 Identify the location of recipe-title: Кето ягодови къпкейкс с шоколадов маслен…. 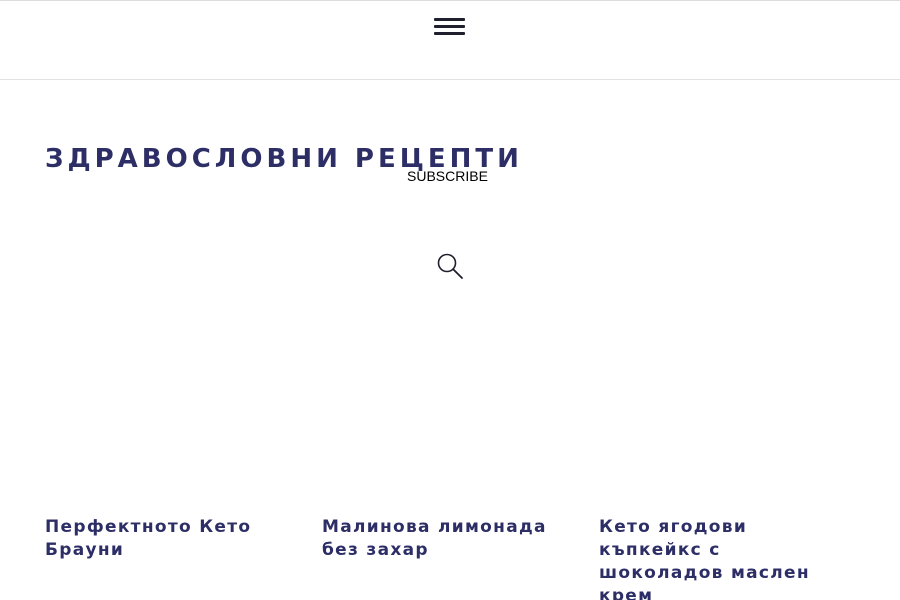
(724, 558).